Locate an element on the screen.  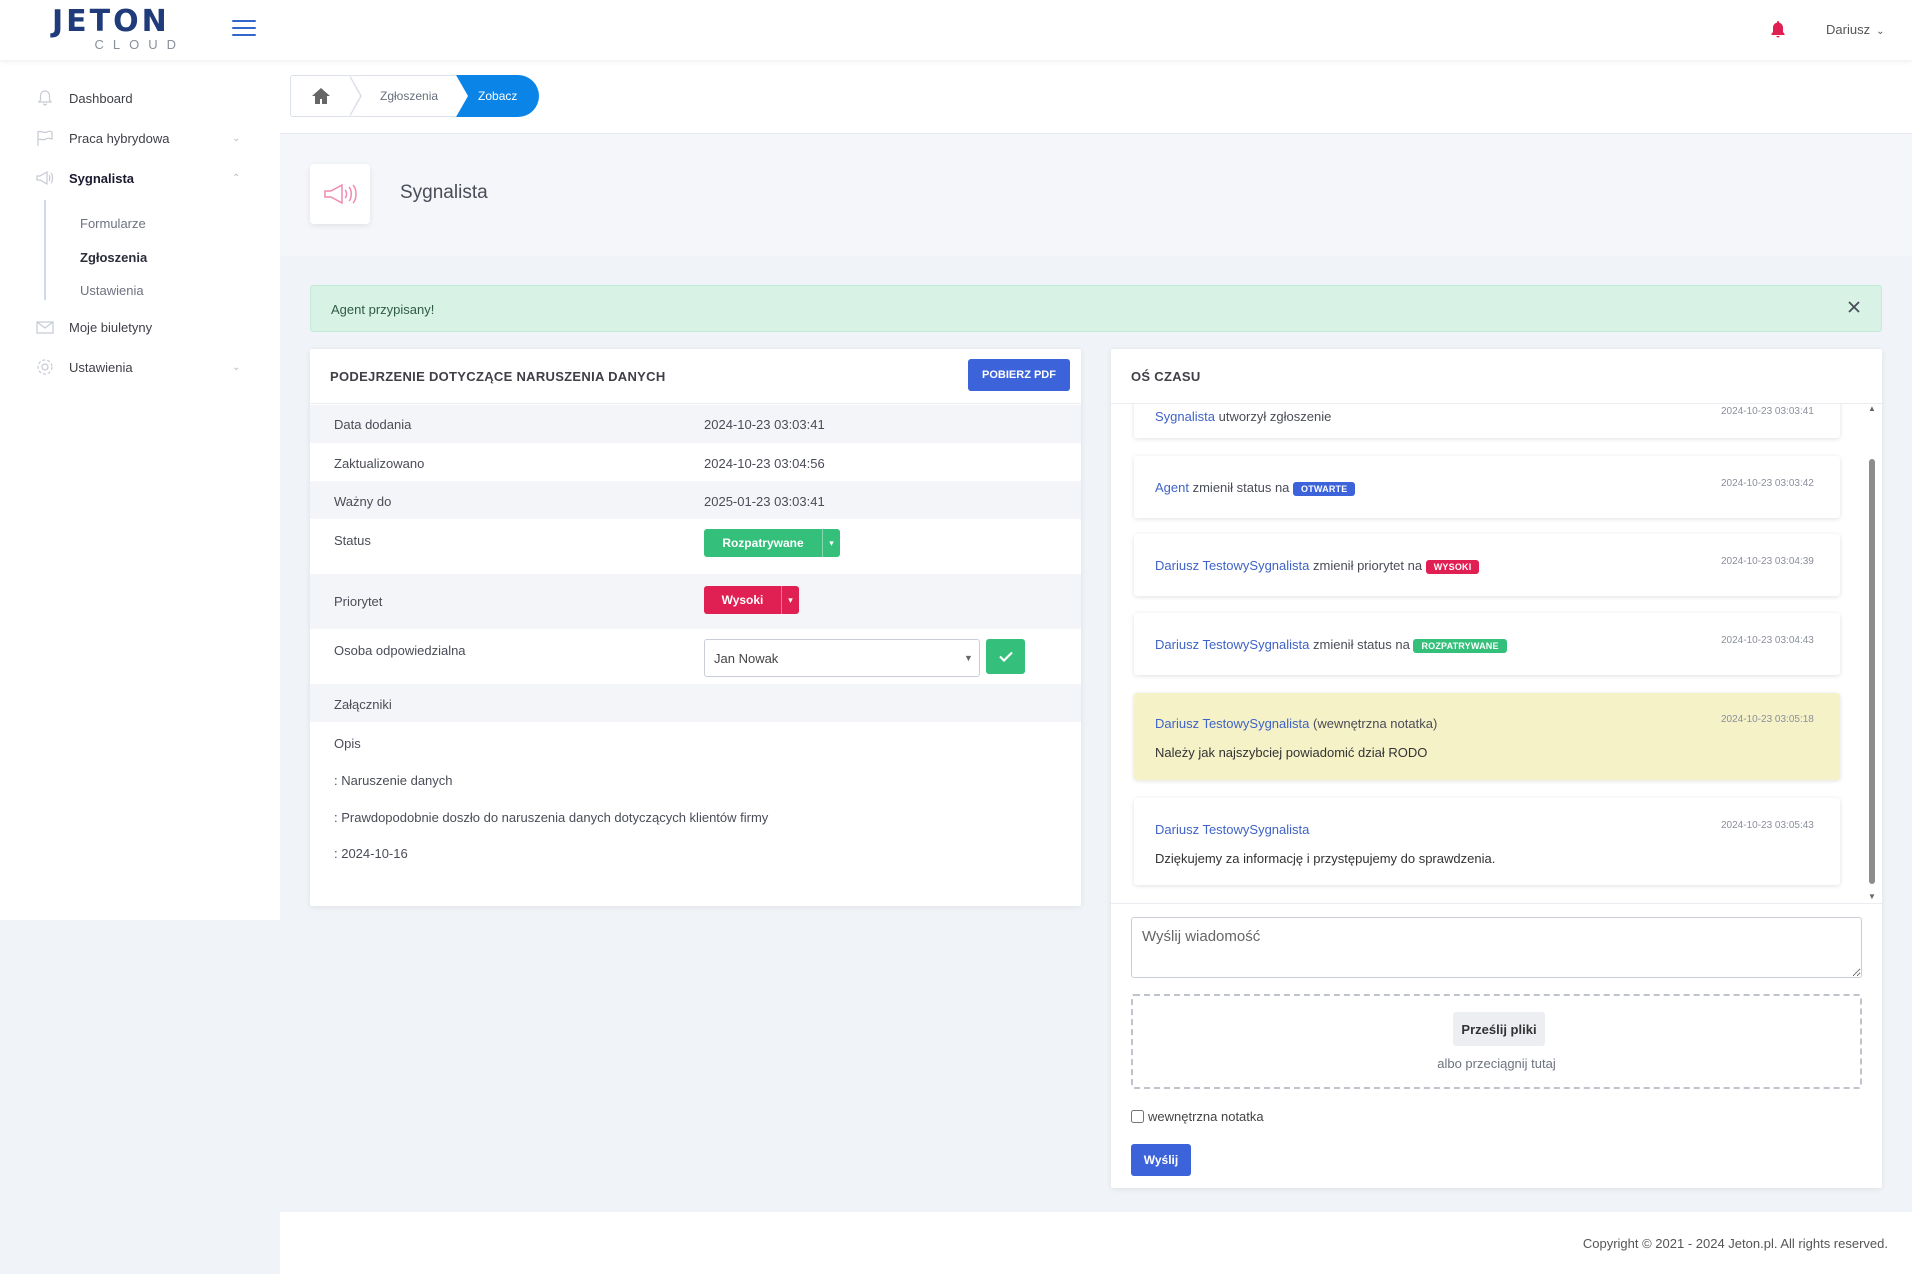
close-icon is located at coordinates (1854, 307).